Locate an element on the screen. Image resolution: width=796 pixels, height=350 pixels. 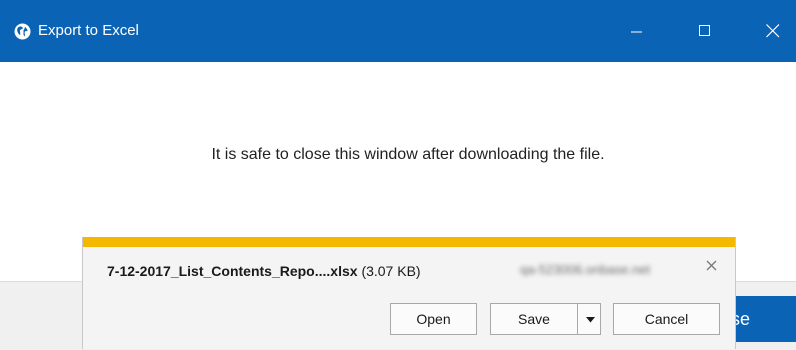
cancel-button: Cancel is located at coordinates (666, 319).